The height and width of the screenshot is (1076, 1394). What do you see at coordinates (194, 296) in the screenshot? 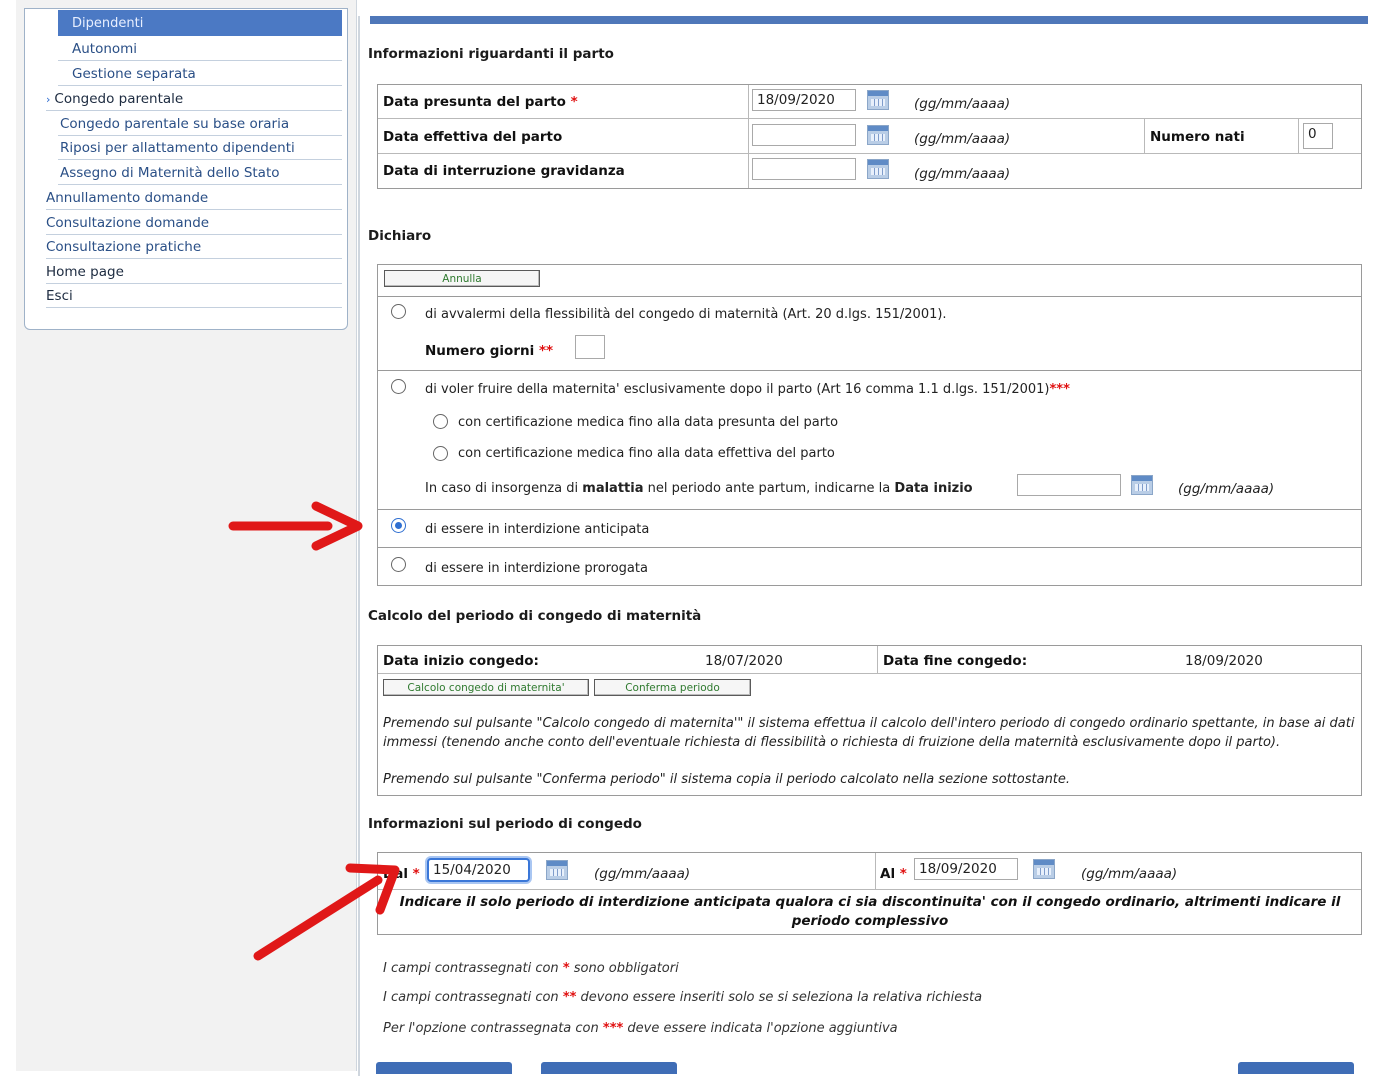
I see `sidebar-item-esci: Esci` at bounding box center [194, 296].